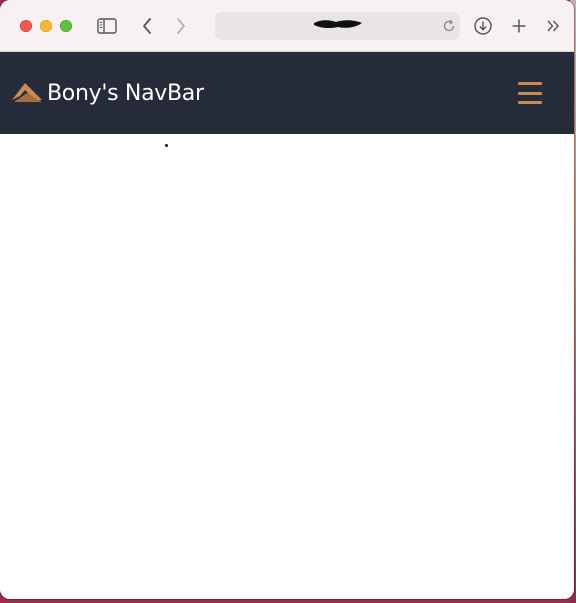  What do you see at coordinates (449, 26) in the screenshot?
I see `reload-icon` at bounding box center [449, 26].